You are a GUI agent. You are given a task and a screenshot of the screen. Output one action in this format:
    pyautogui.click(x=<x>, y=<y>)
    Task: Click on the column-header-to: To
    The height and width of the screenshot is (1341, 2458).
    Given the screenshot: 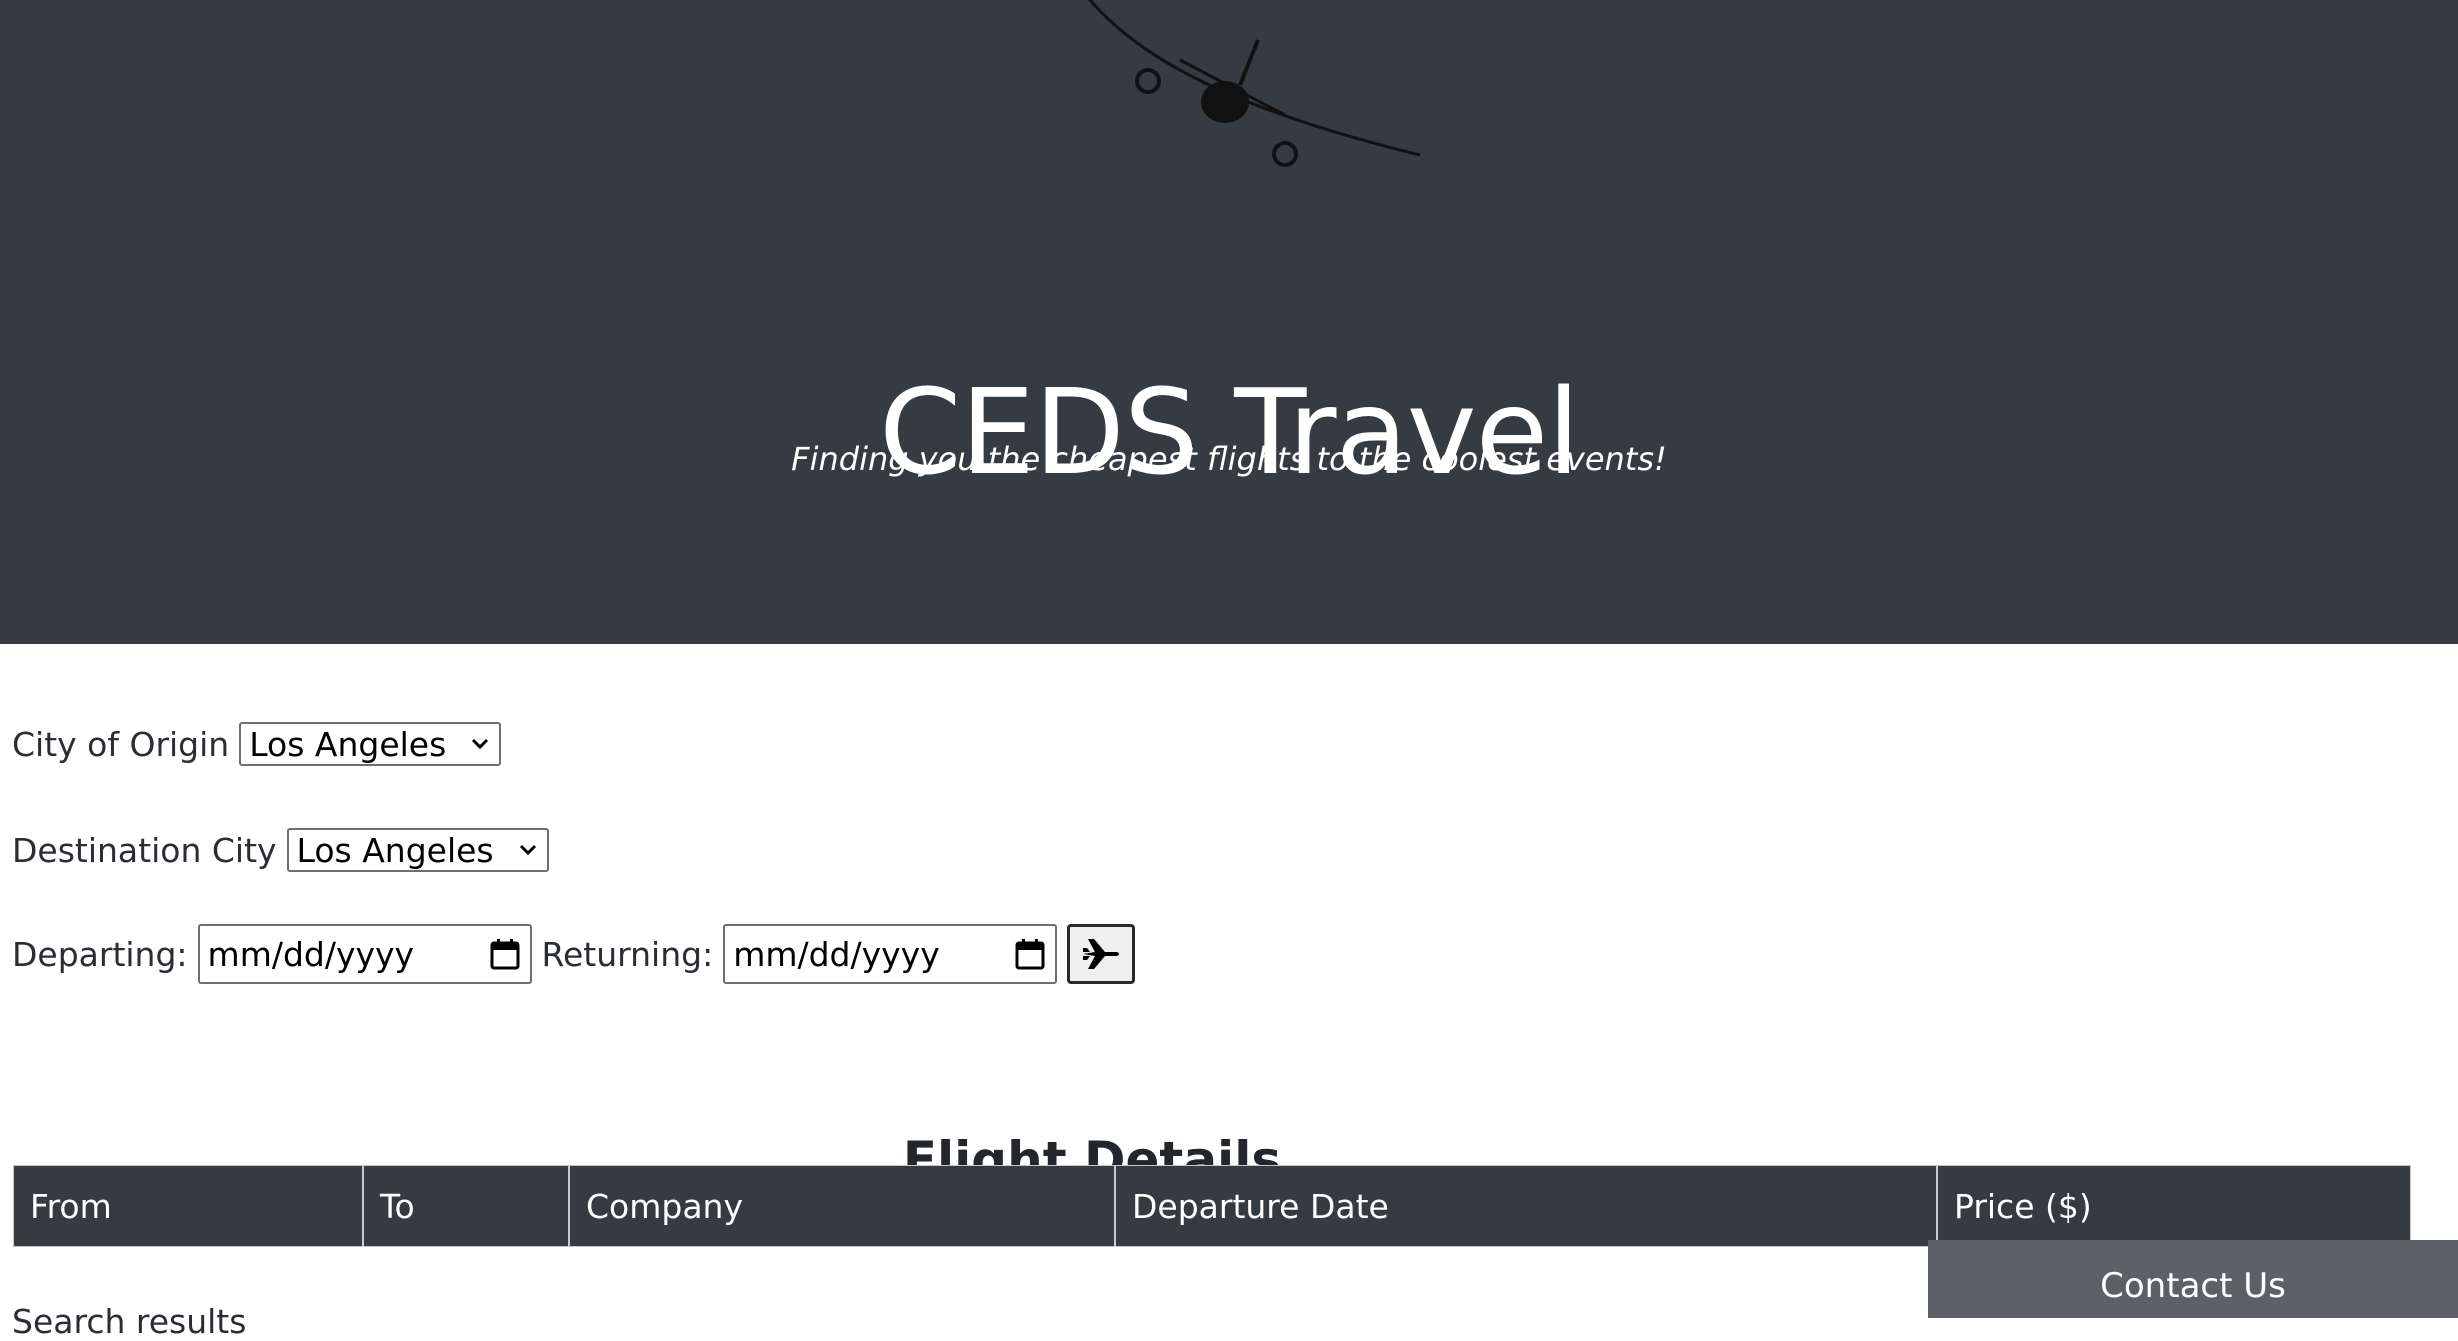 What is the action you would take?
    pyautogui.click(x=467, y=1206)
    